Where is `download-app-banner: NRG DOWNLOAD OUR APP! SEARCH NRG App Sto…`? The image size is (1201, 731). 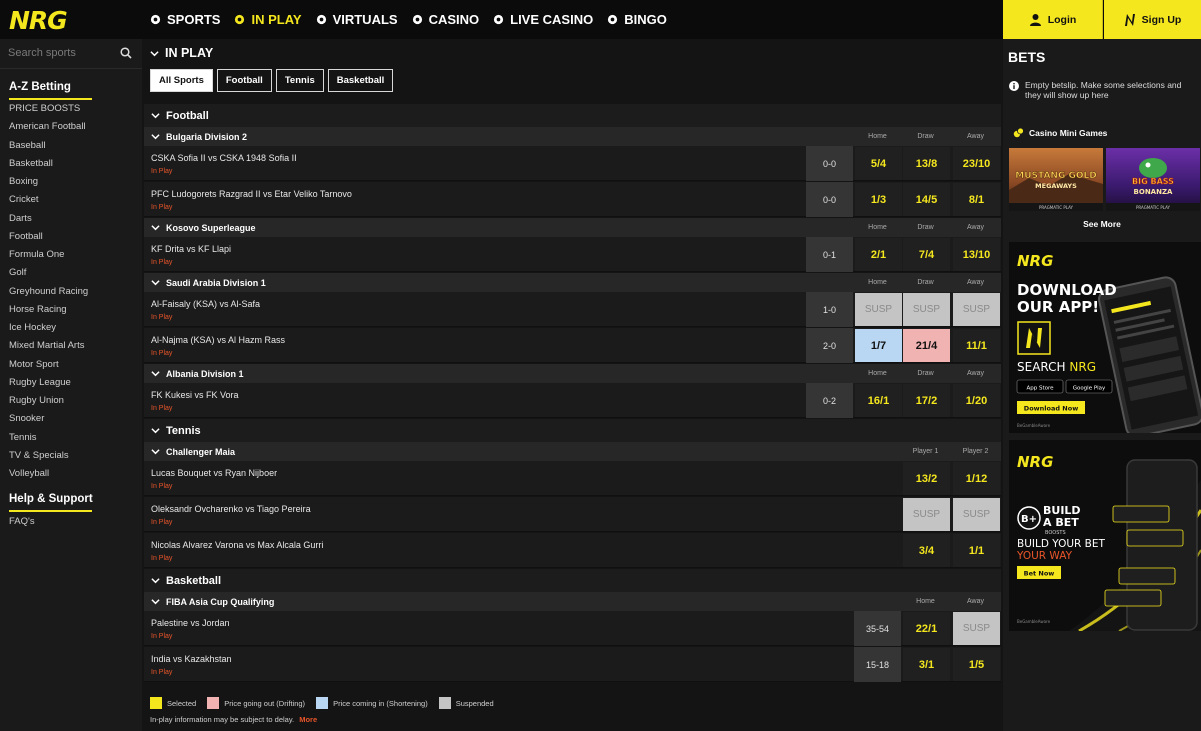
download-app-banner: NRG DOWNLOAD OUR APP! SEARCH NRG App Sto… is located at coordinates (1105, 337).